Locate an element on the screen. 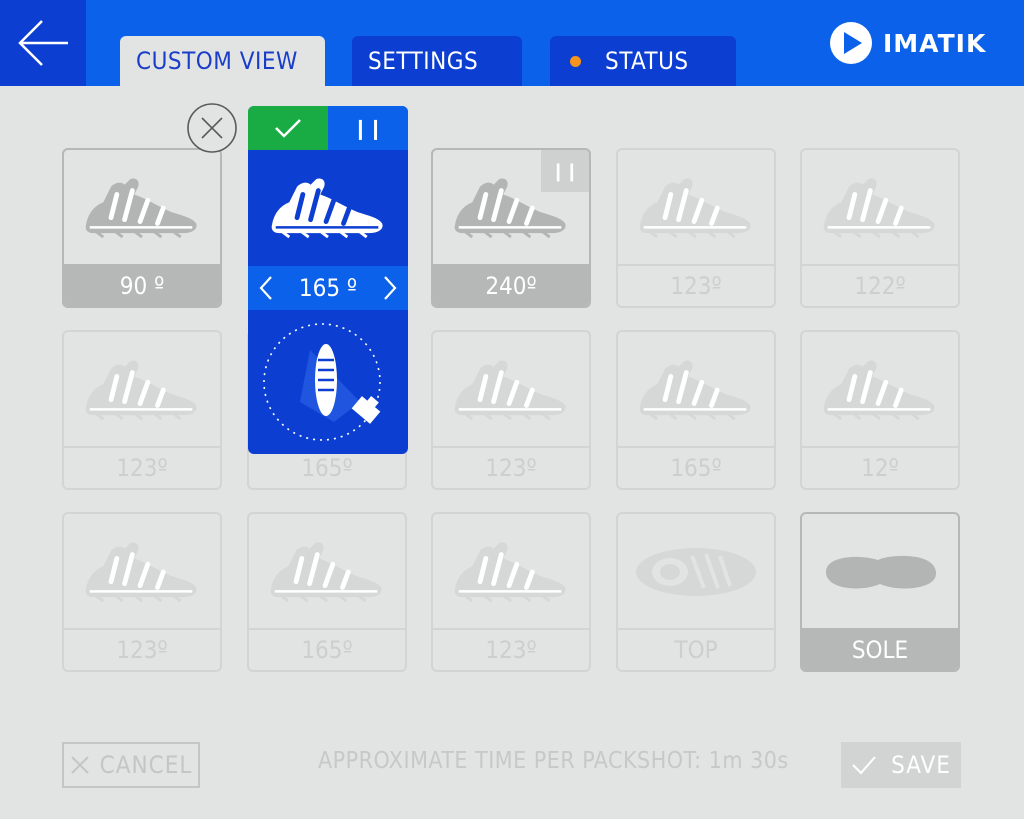 The width and height of the screenshot is (1024, 819). status-dot is located at coordinates (575, 61).